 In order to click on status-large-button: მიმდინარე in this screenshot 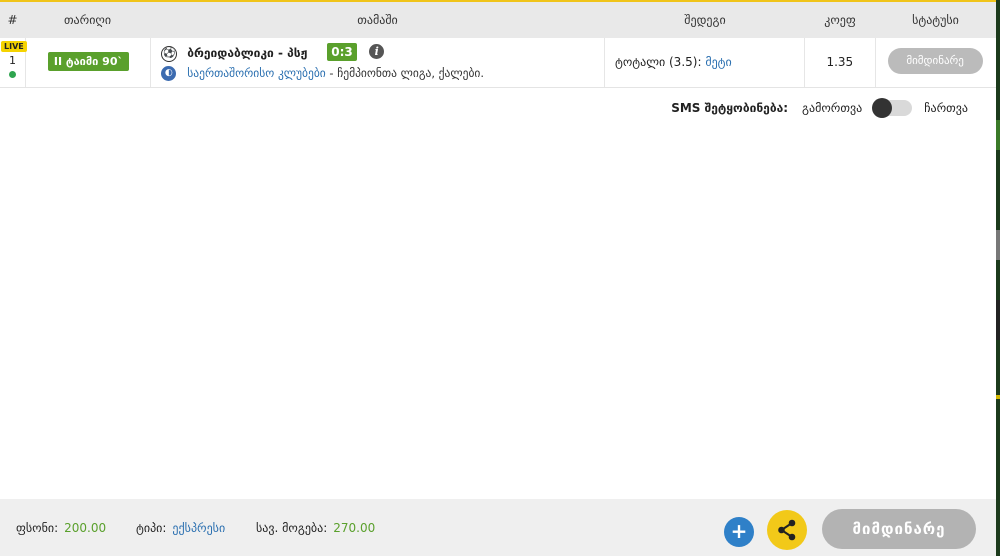, I will do `click(899, 529)`.